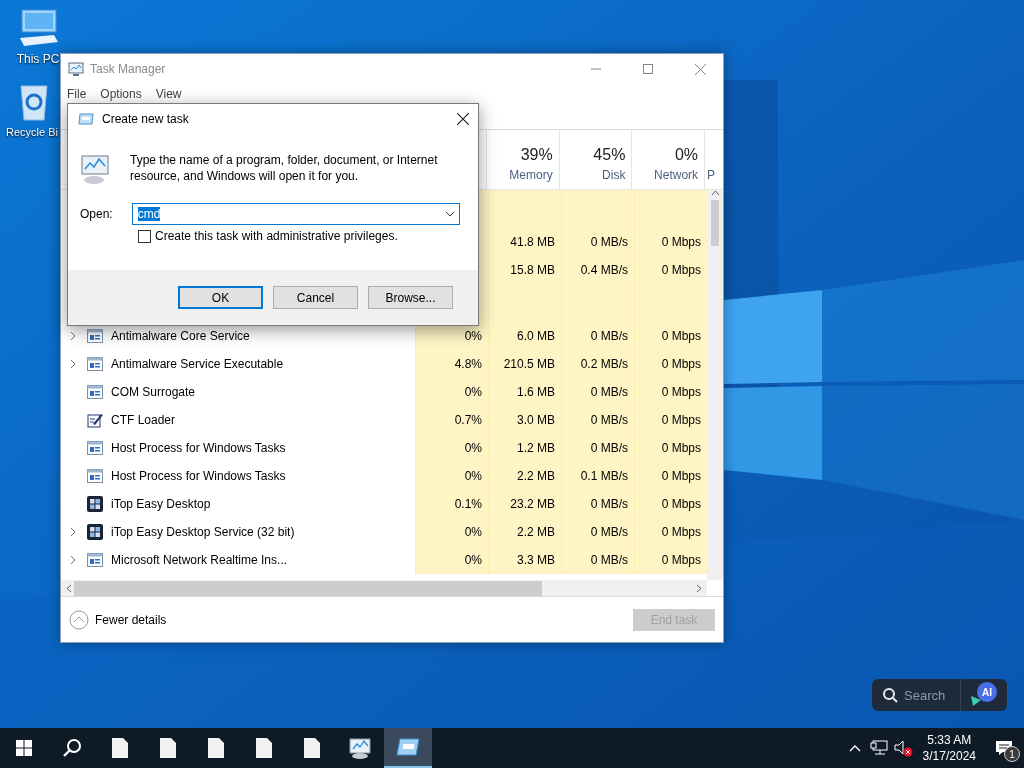 This screenshot has width=1024, height=768. I want to click on table-cell: 23.2 MB, so click(524, 504).